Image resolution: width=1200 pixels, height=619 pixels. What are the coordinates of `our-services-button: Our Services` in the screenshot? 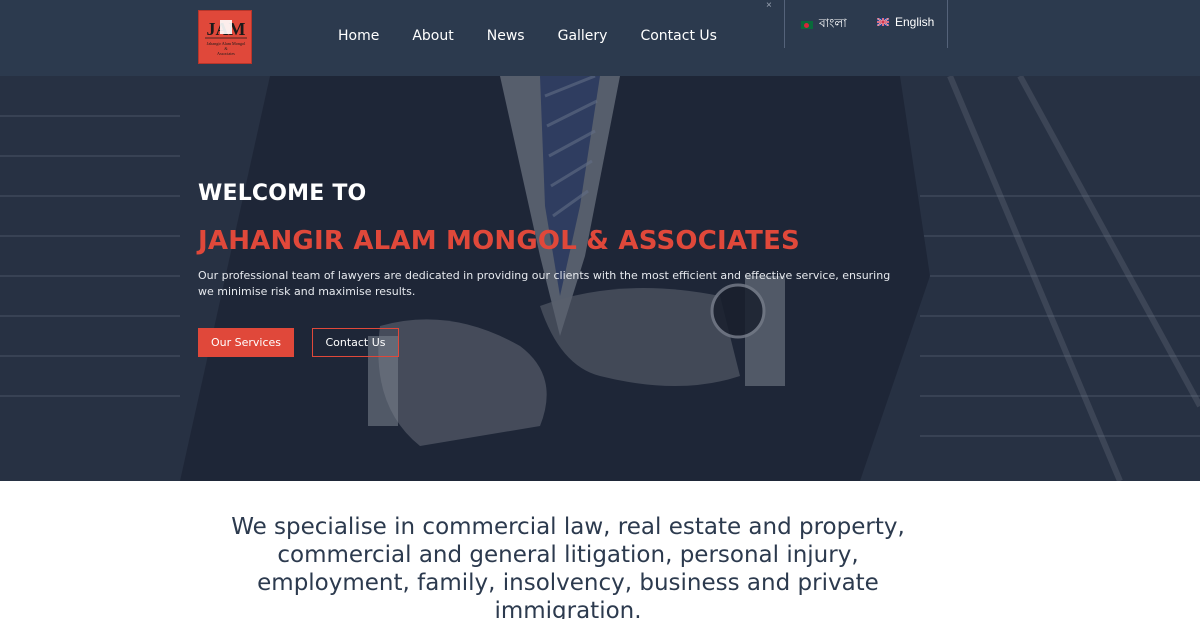 It's located at (246, 342).